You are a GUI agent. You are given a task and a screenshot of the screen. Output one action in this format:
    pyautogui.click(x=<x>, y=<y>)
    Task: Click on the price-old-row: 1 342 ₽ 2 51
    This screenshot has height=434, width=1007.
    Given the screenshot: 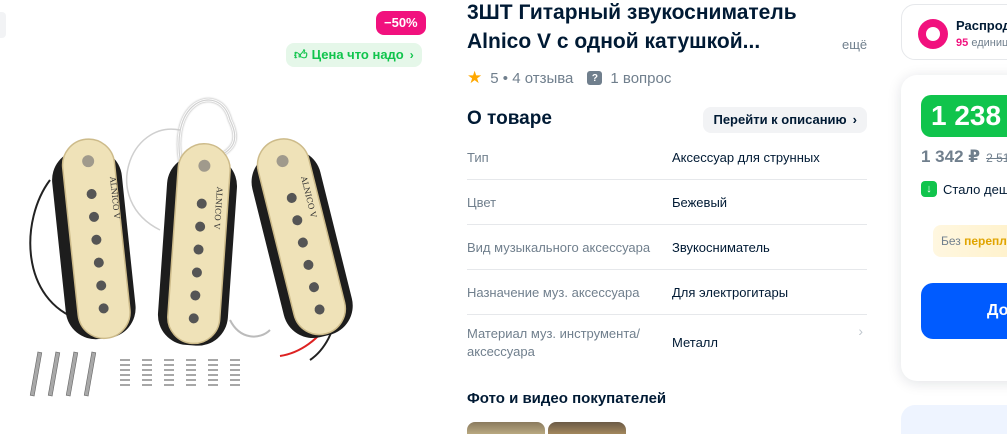 What is the action you would take?
    pyautogui.click(x=964, y=157)
    